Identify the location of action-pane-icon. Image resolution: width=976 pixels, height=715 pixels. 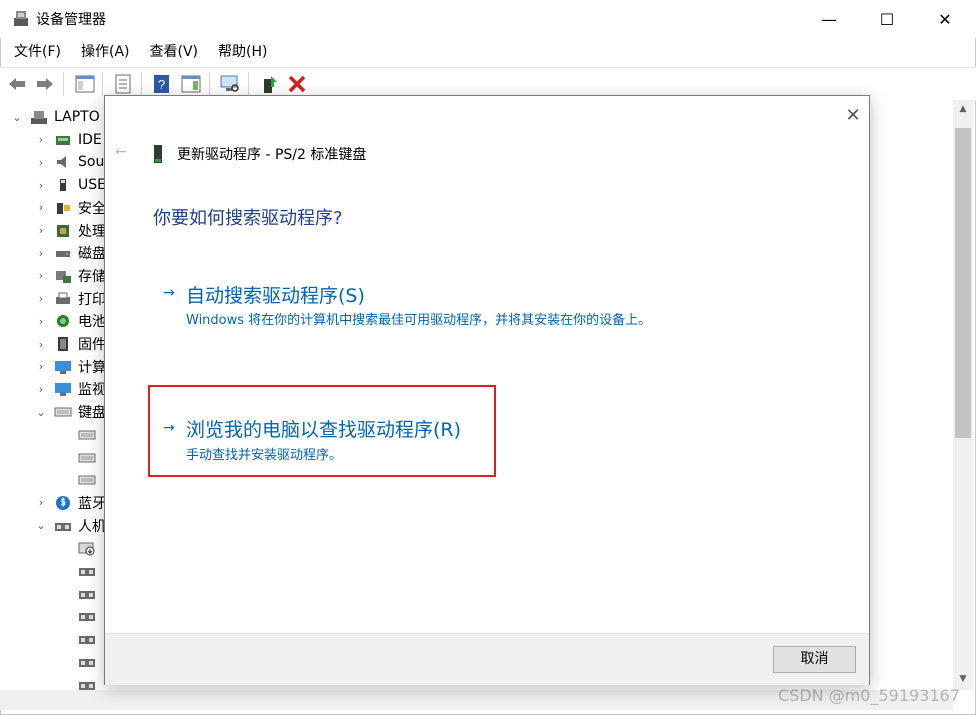
(191, 84).